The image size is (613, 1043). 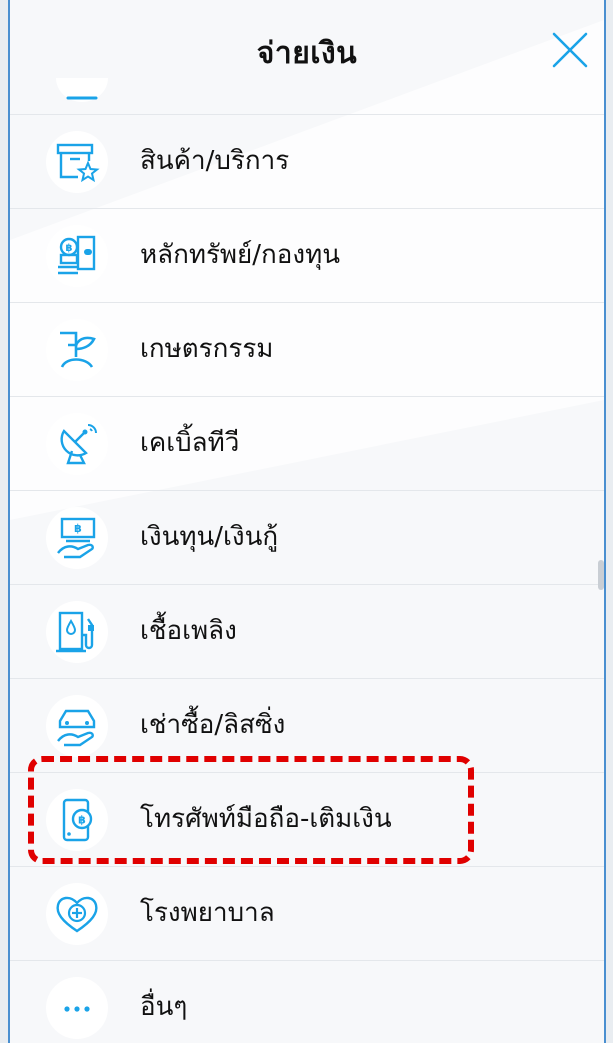 I want to click on mobile-topup-icon: ฿, so click(x=77, y=820).